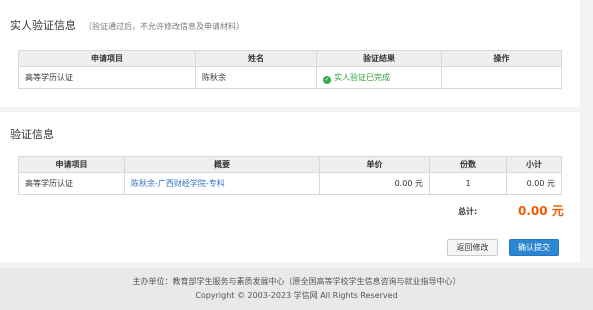  What do you see at coordinates (327, 79) in the screenshot?
I see `check-circle-icon: ✓` at bounding box center [327, 79].